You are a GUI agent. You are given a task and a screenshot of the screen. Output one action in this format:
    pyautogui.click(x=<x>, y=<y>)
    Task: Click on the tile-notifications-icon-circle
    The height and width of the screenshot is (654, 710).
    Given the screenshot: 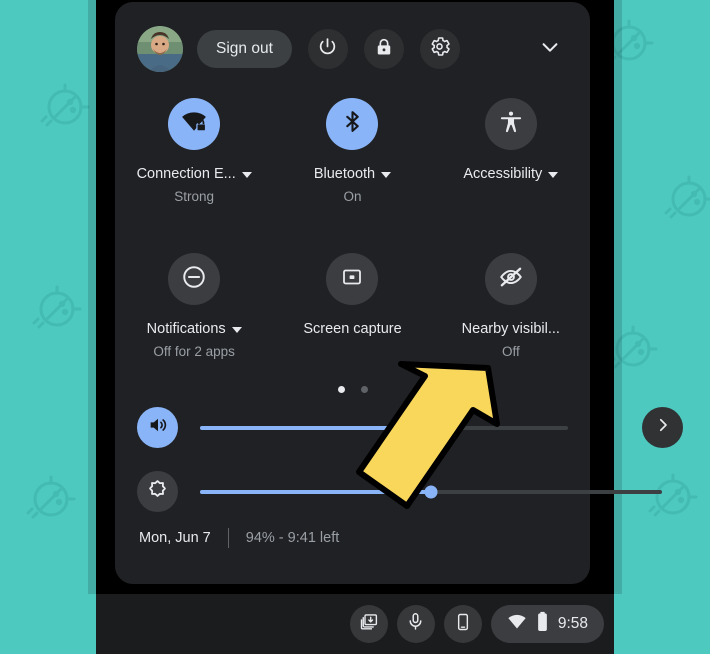 What is the action you would take?
    pyautogui.click(x=194, y=279)
    